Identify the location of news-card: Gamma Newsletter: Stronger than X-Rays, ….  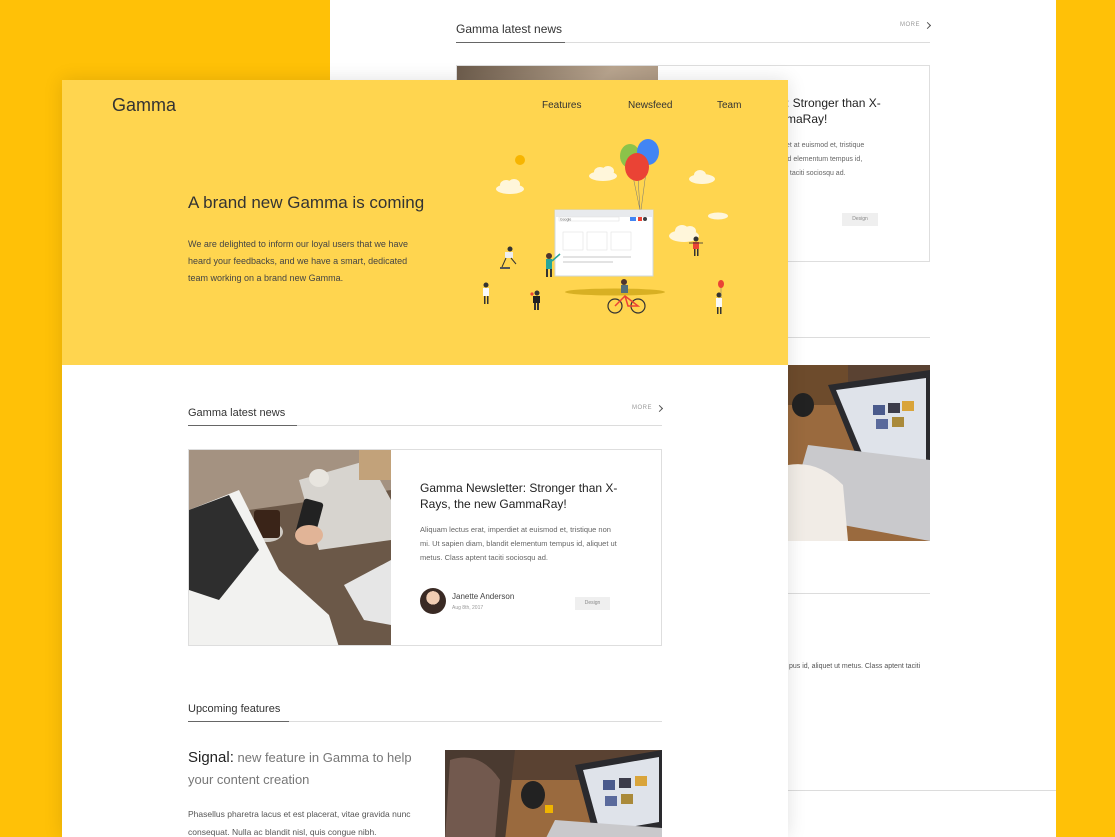
(425, 547).